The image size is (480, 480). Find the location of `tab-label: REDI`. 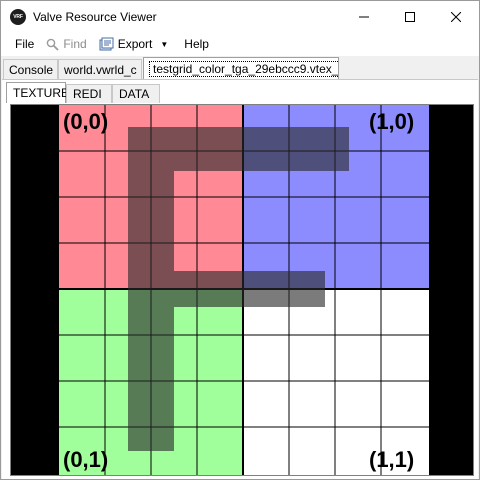

tab-label: REDI is located at coordinates (87, 94).